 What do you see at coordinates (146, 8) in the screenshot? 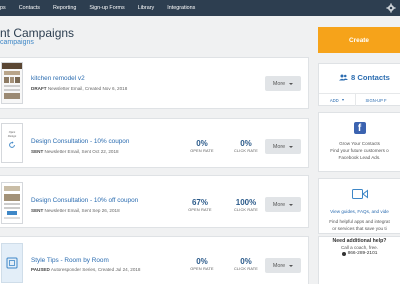
I see `nav-item-library: Library` at bounding box center [146, 8].